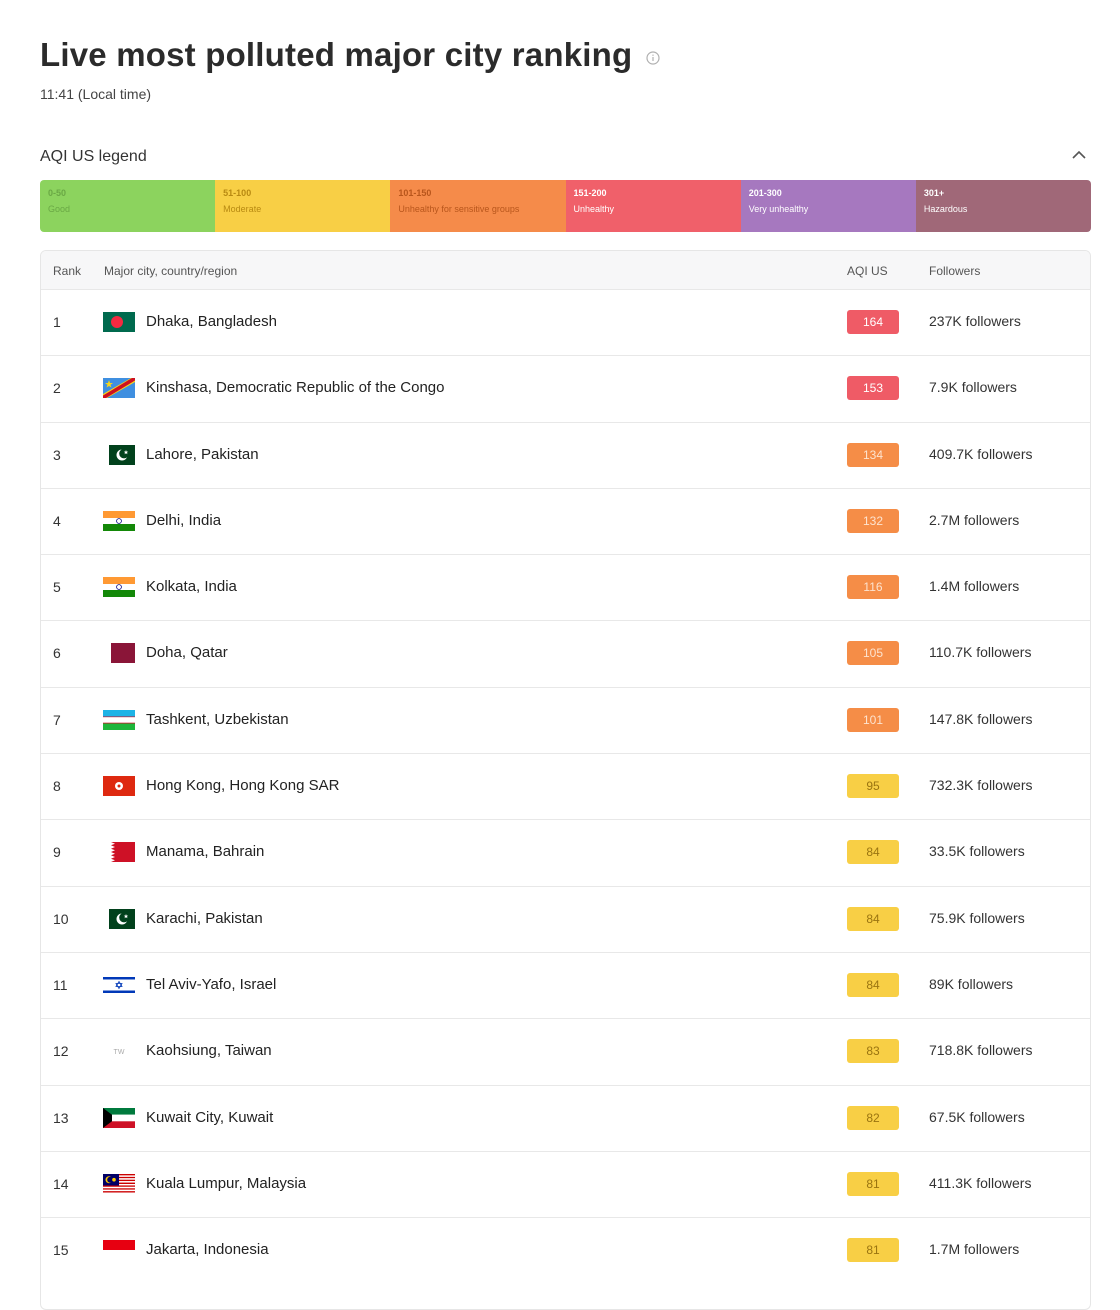  I want to click on city-link: Karachi, Pakistan, so click(204, 918).